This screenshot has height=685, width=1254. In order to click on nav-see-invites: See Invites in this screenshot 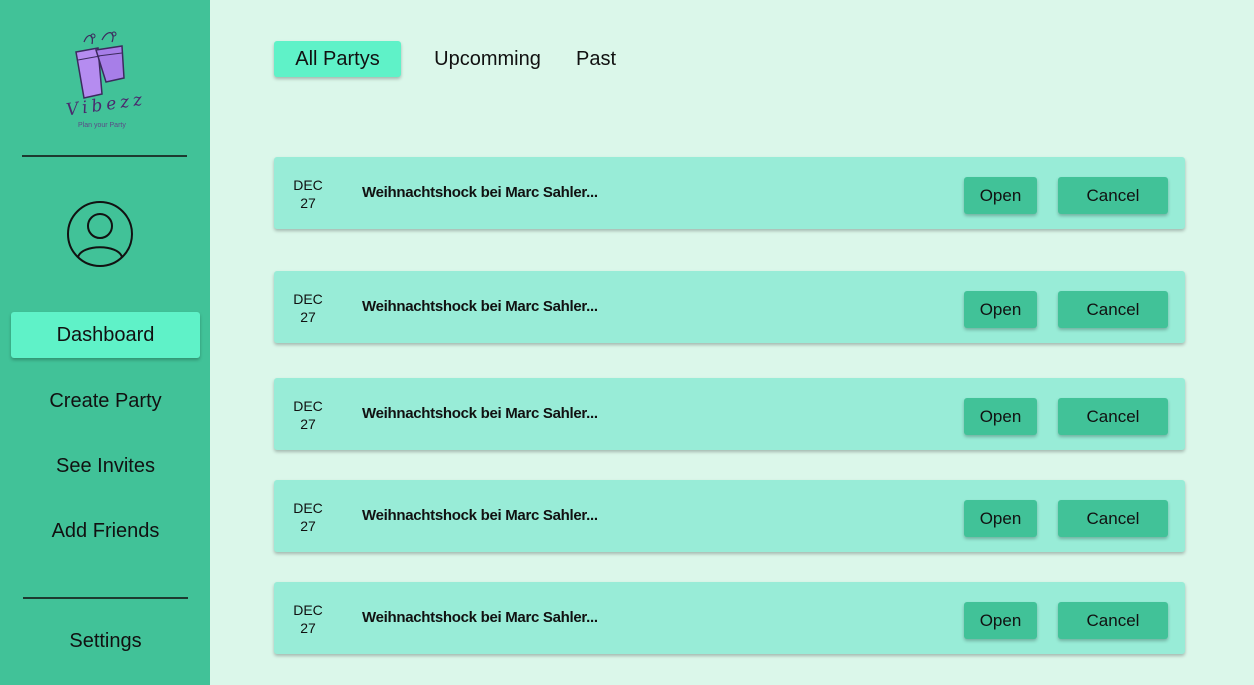, I will do `click(105, 466)`.